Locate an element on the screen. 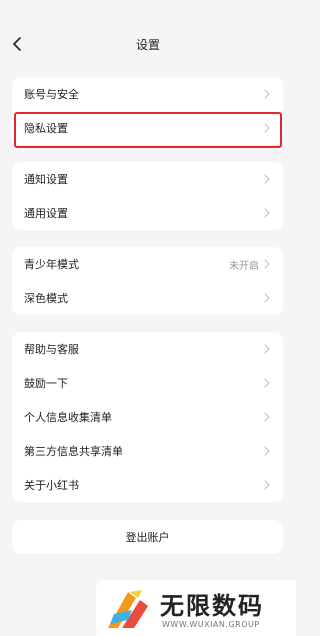 Image resolution: width=320 pixels, height=636 pixels. help-support-item: 帮助与客服 is located at coordinates (147, 349).